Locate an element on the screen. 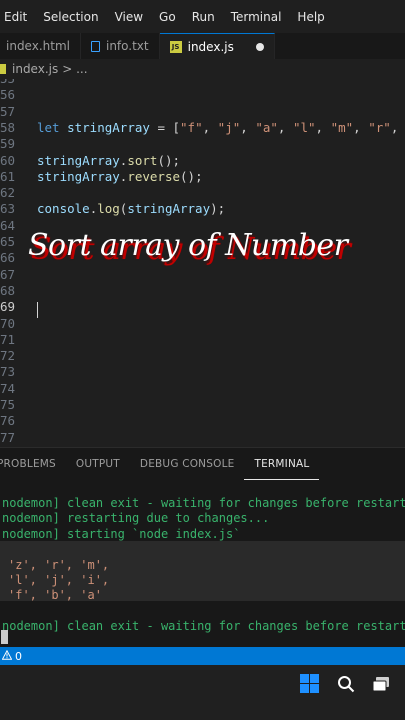  text-file-icon is located at coordinates (95, 46).